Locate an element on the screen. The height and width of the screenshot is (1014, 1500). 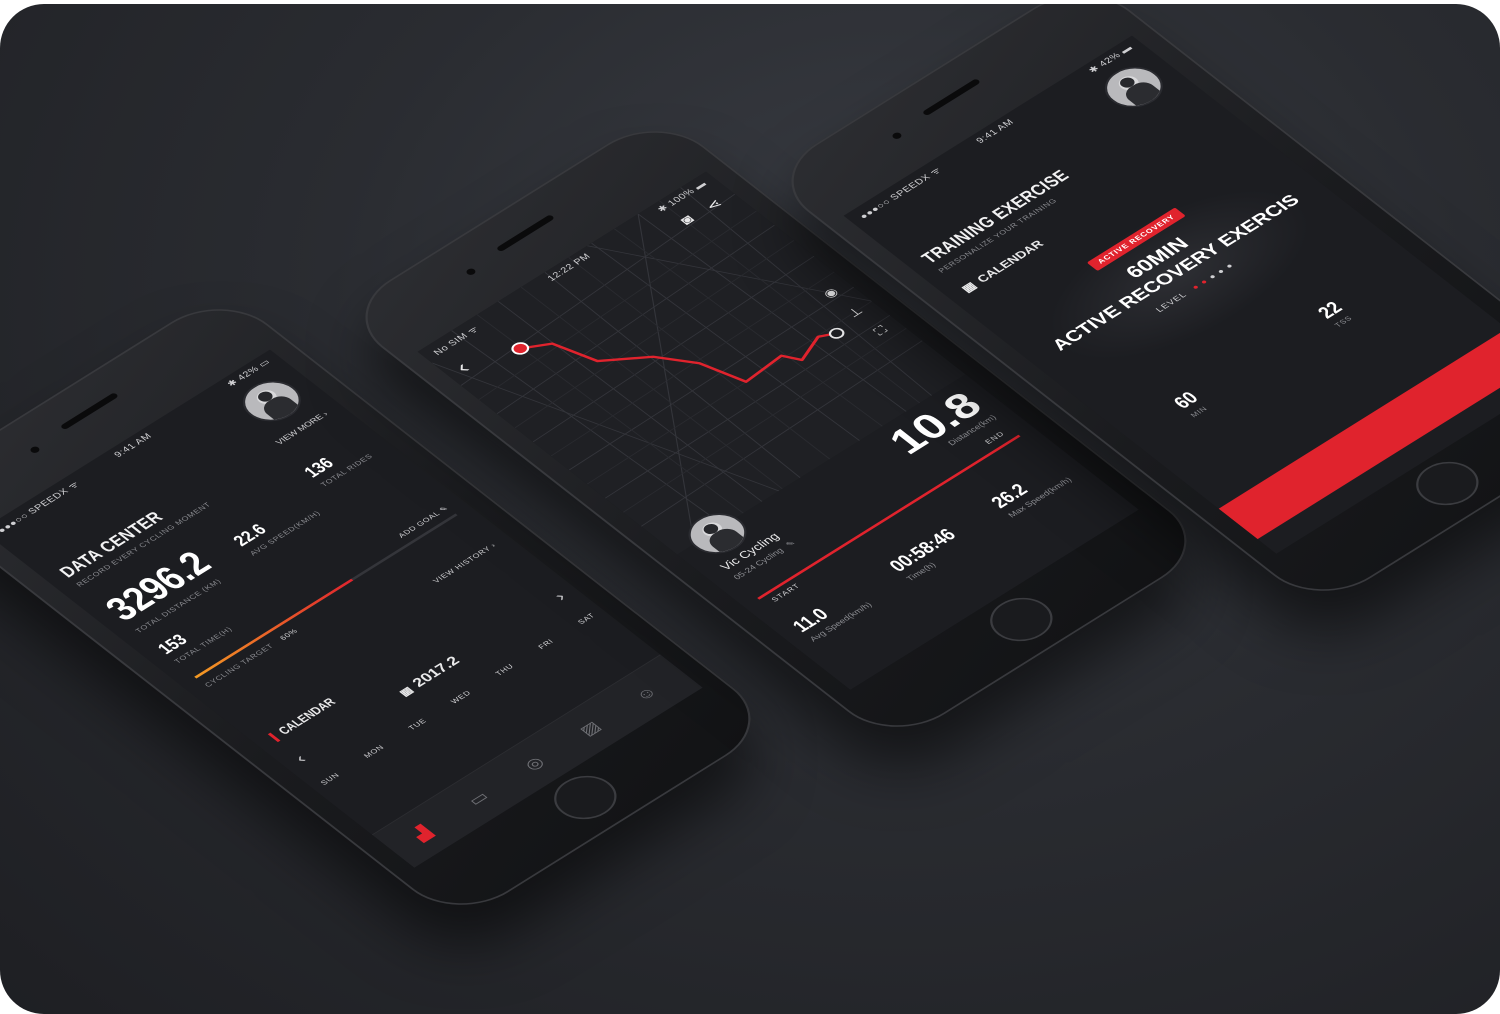
weekday-sun: SUN is located at coordinates (330, 779).